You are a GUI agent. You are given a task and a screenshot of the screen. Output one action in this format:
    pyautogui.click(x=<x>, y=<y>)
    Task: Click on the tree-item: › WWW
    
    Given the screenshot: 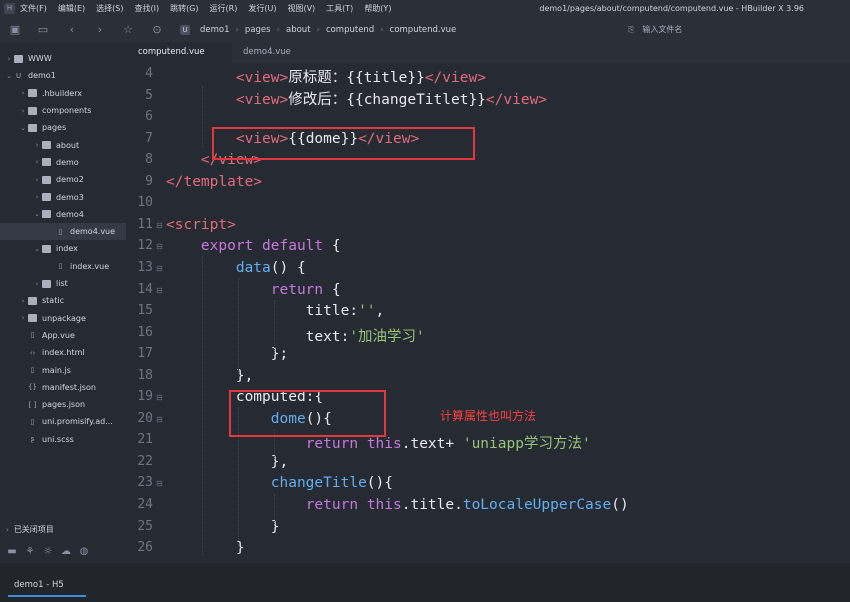 What is the action you would take?
    pyautogui.click(x=63, y=58)
    